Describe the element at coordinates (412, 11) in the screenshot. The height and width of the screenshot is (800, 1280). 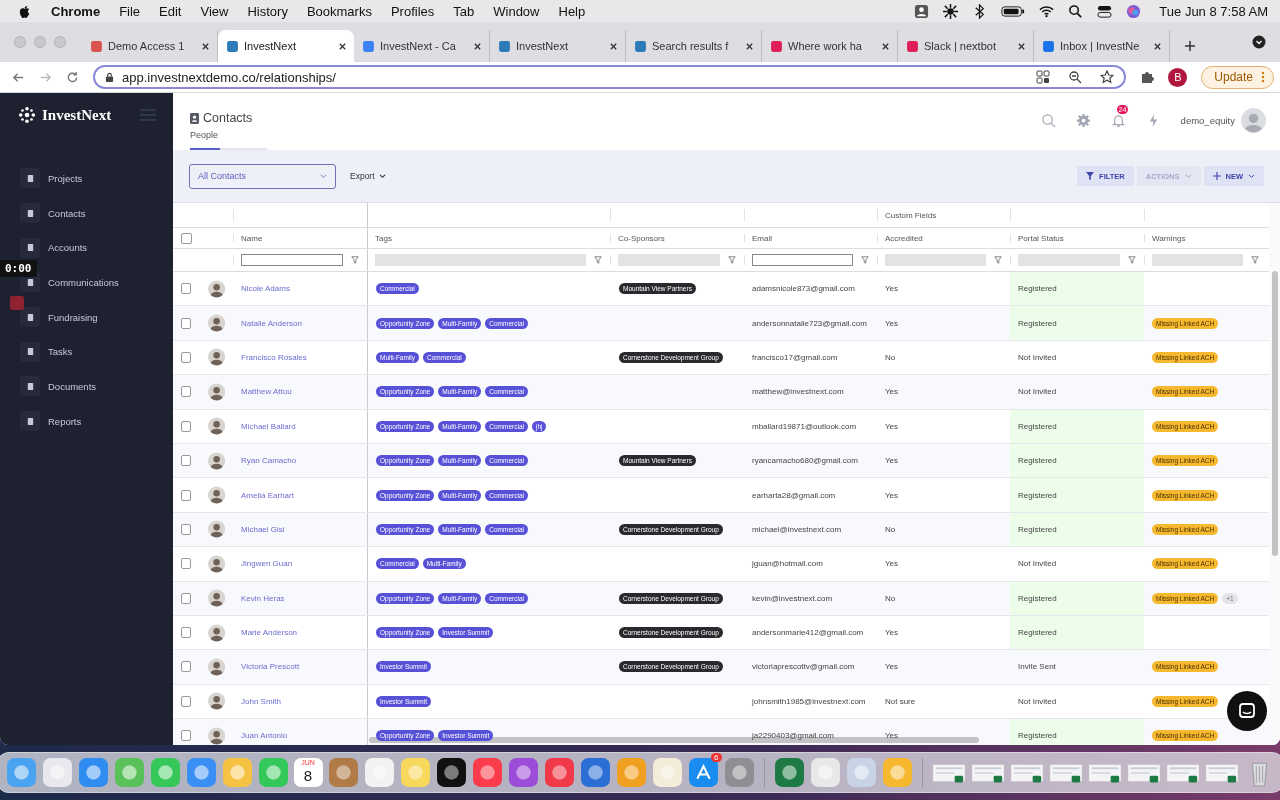
I see `menu-item: Profiles` at that location.